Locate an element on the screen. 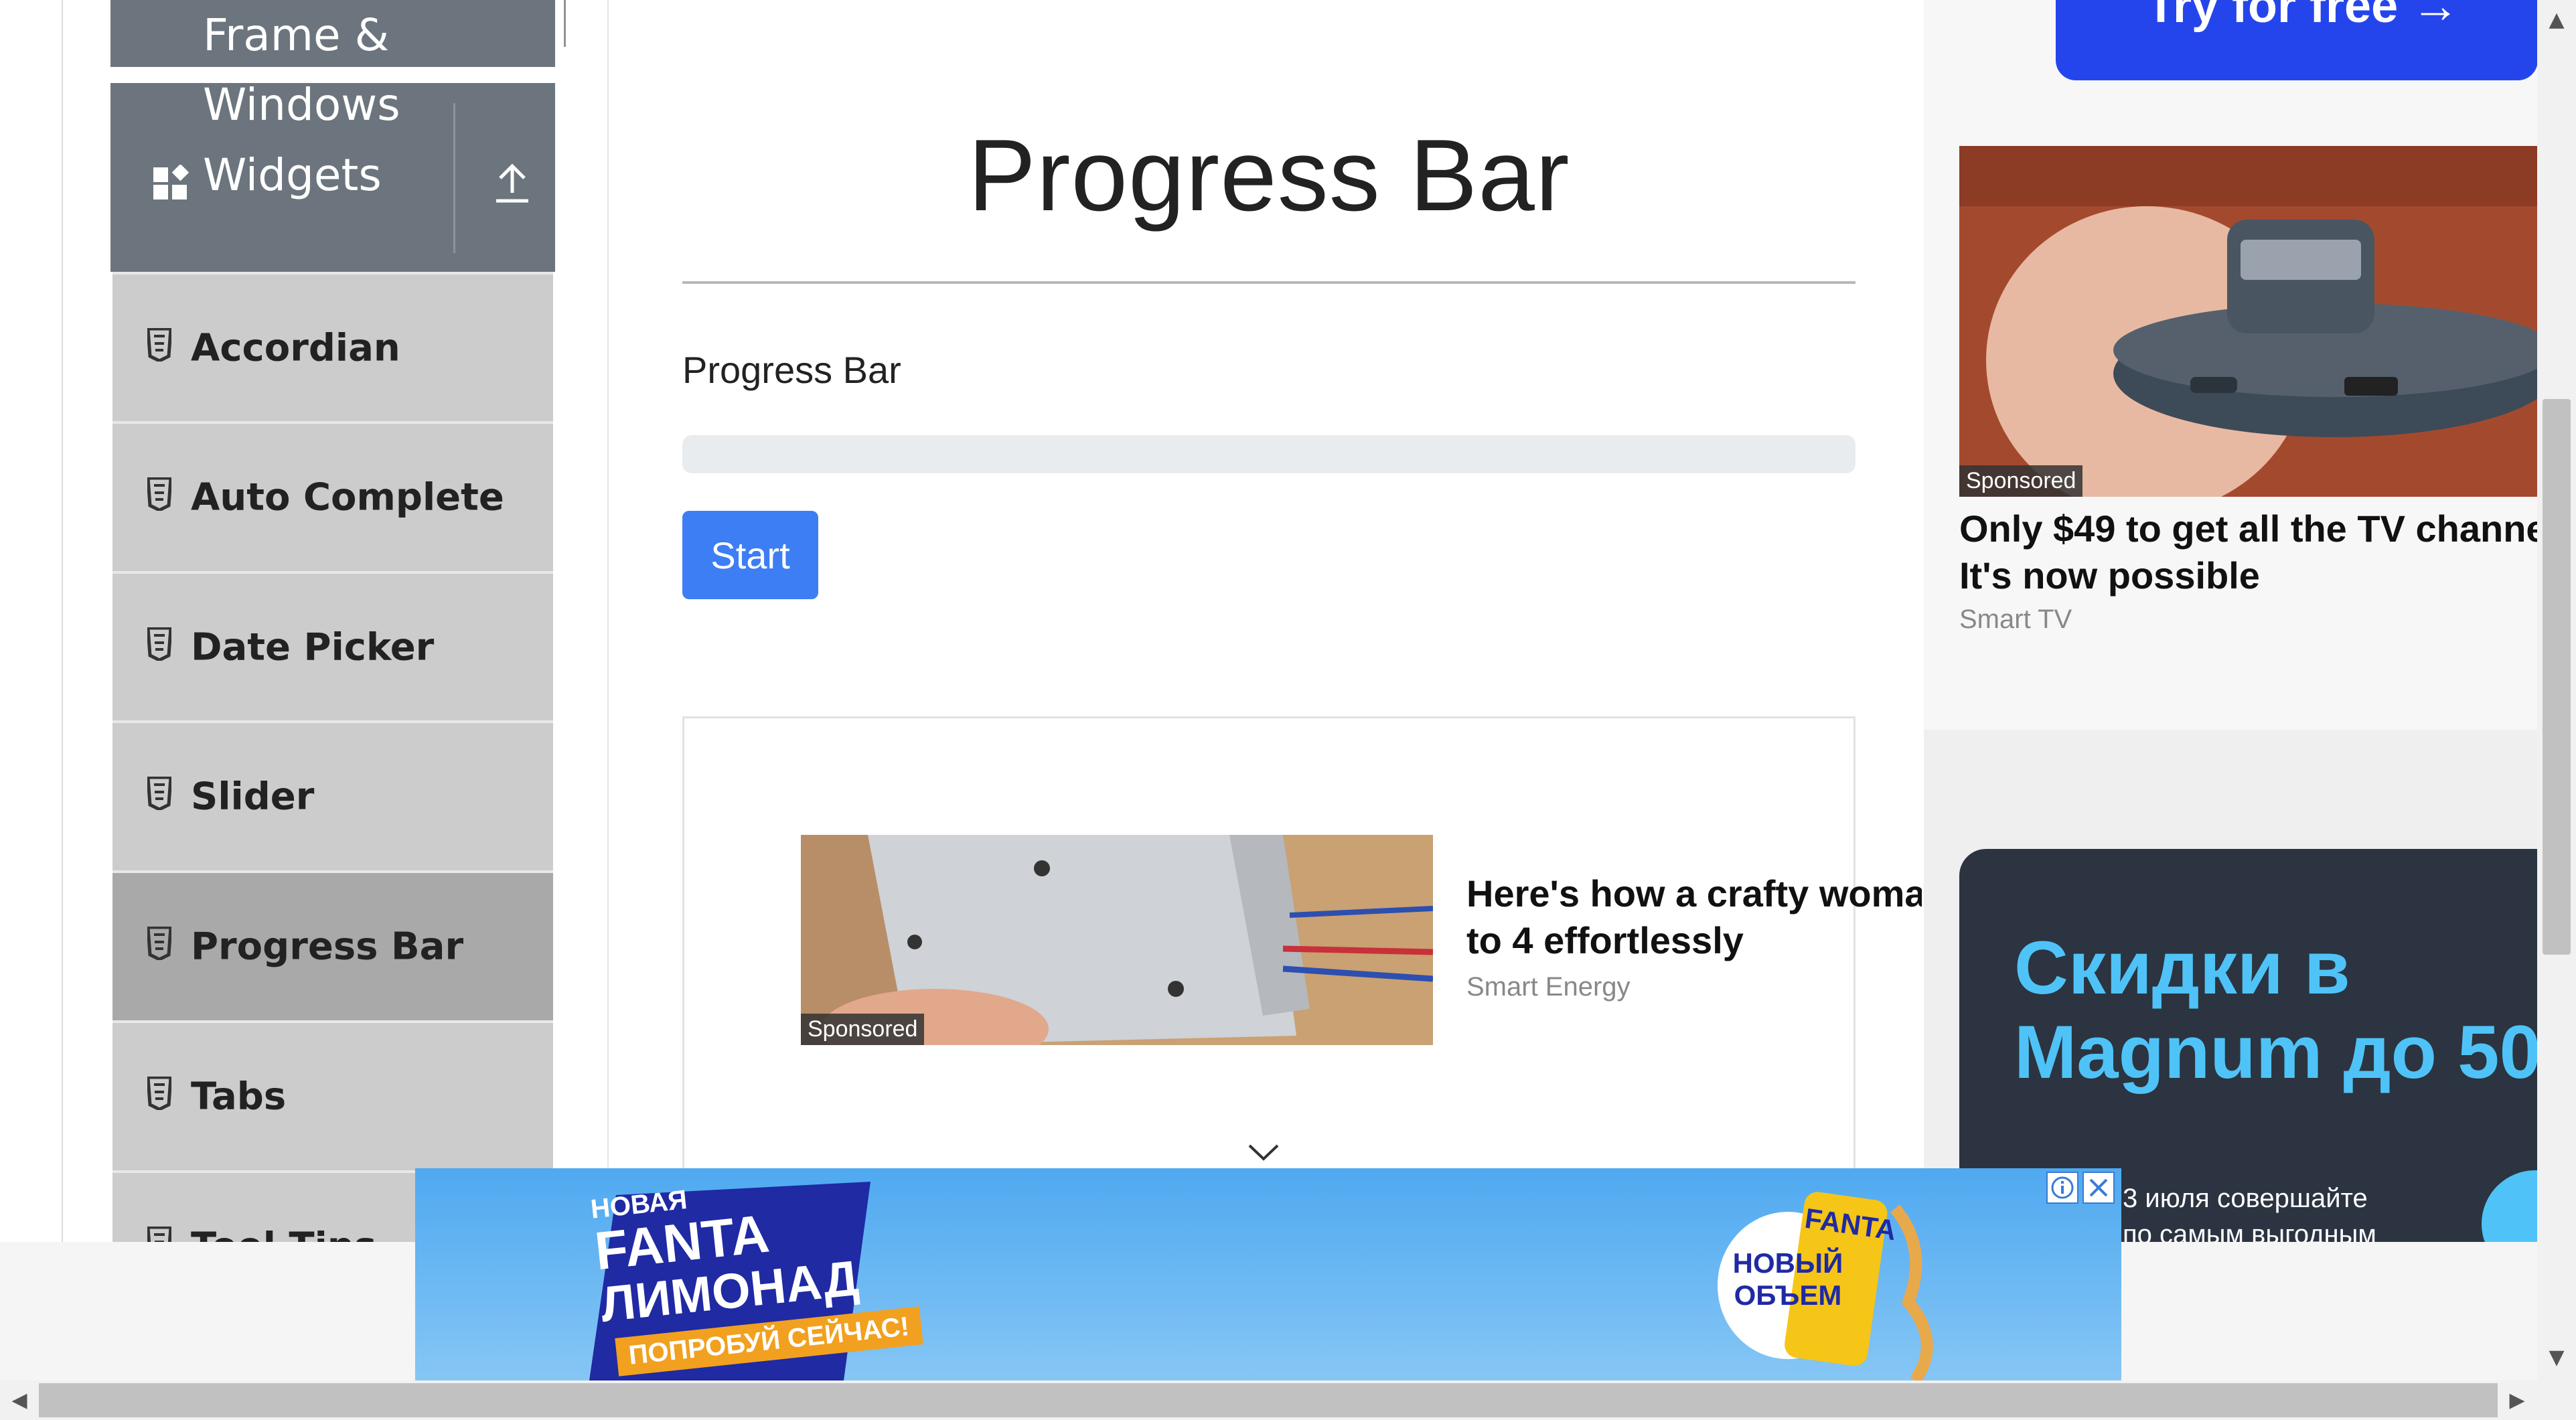  tv-ad-source: Smart TV is located at coordinates (2015, 619).